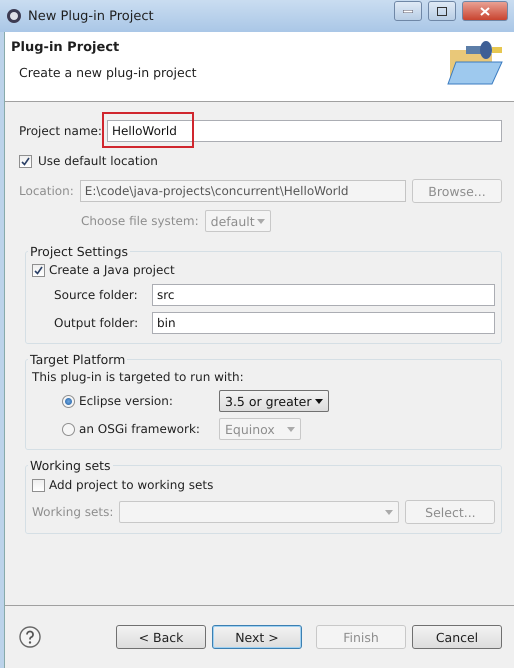 This screenshot has width=514, height=668. What do you see at coordinates (161, 637) in the screenshot?
I see `wizard-button: < Back` at bounding box center [161, 637].